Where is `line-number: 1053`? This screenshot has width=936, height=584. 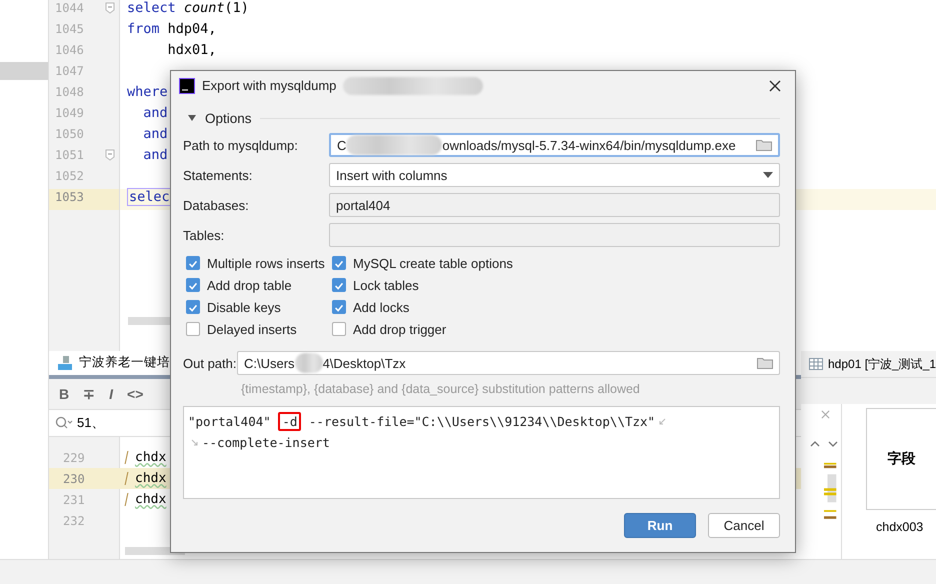
line-number: 1053 is located at coordinates (69, 197).